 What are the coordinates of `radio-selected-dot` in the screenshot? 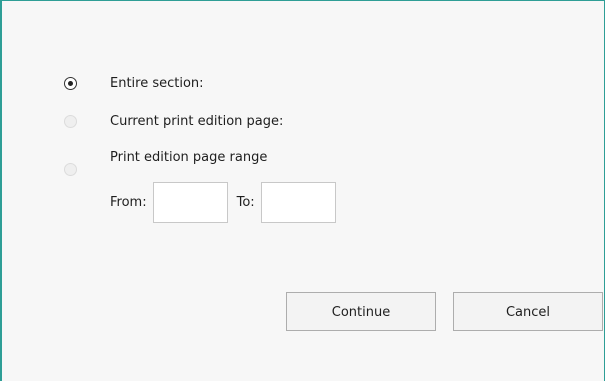 It's located at (70, 83).